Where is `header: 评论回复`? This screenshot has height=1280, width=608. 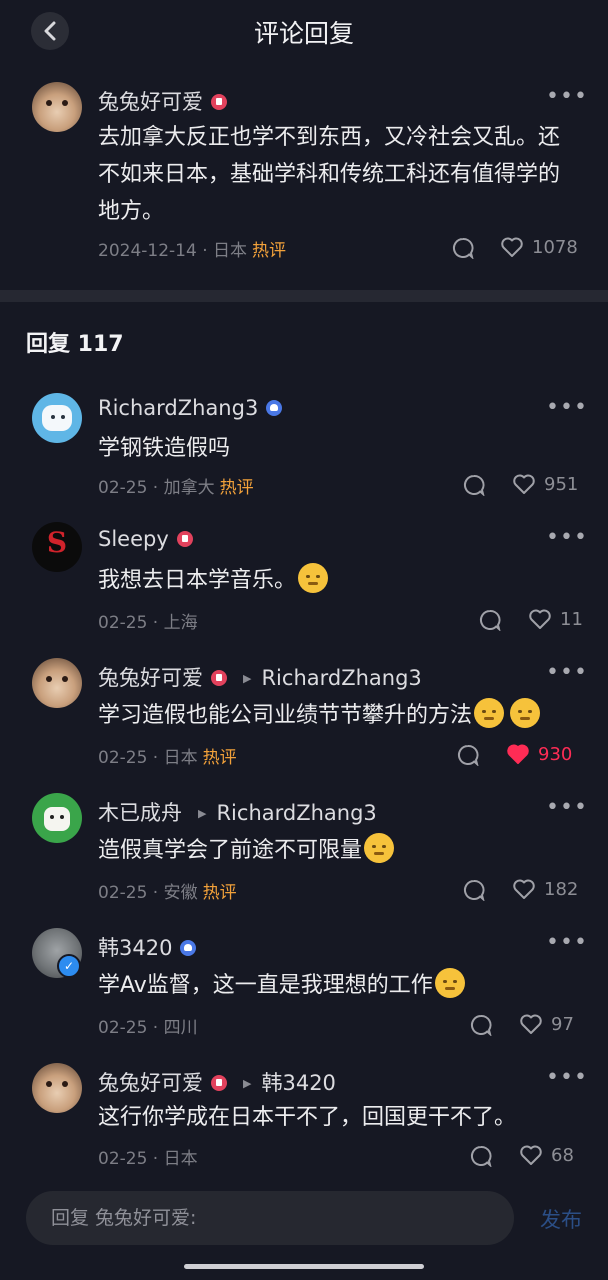
header: 评论回复 is located at coordinates (304, 32).